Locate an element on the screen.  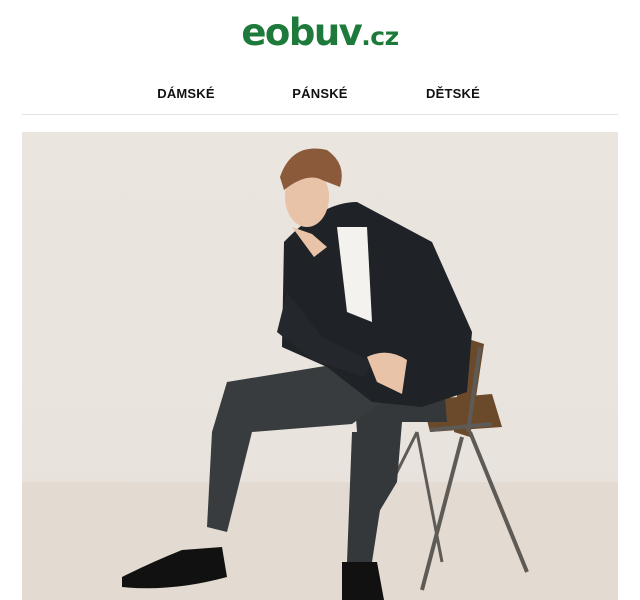
eobuv-logo: eobuv.cz is located at coordinates (320, 32).